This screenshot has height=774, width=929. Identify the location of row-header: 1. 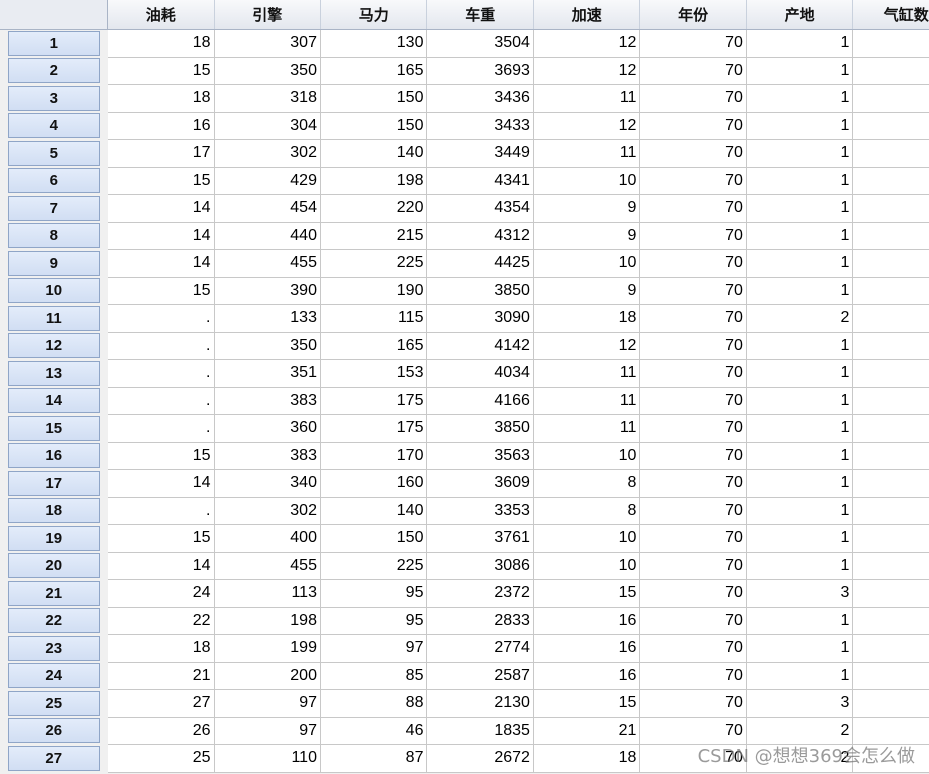
(54, 43).